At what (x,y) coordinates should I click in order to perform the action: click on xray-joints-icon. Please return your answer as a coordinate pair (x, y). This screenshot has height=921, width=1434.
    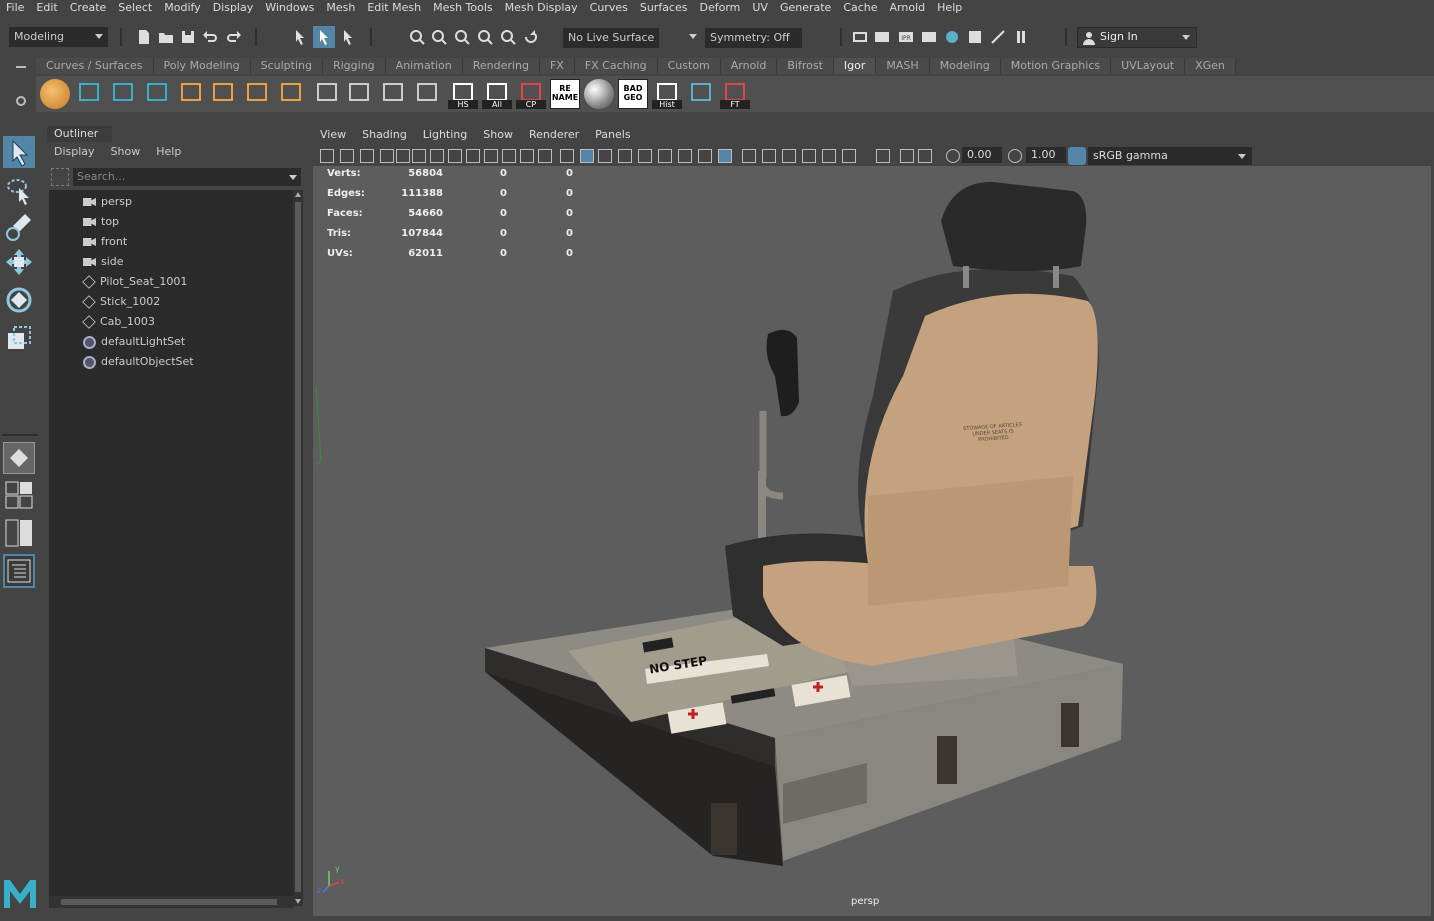
    Looking at the image, I should click on (769, 156).